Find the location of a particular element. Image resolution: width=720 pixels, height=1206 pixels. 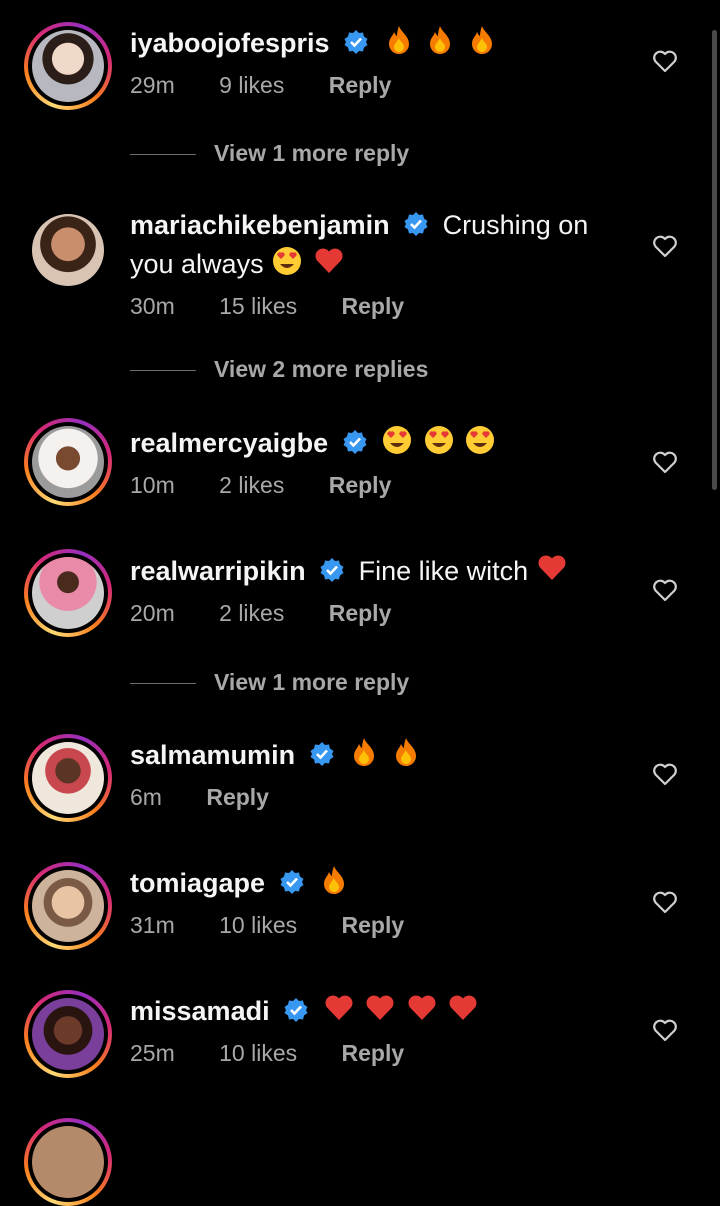

comment-text: Fine like witch is located at coordinates (443, 571).